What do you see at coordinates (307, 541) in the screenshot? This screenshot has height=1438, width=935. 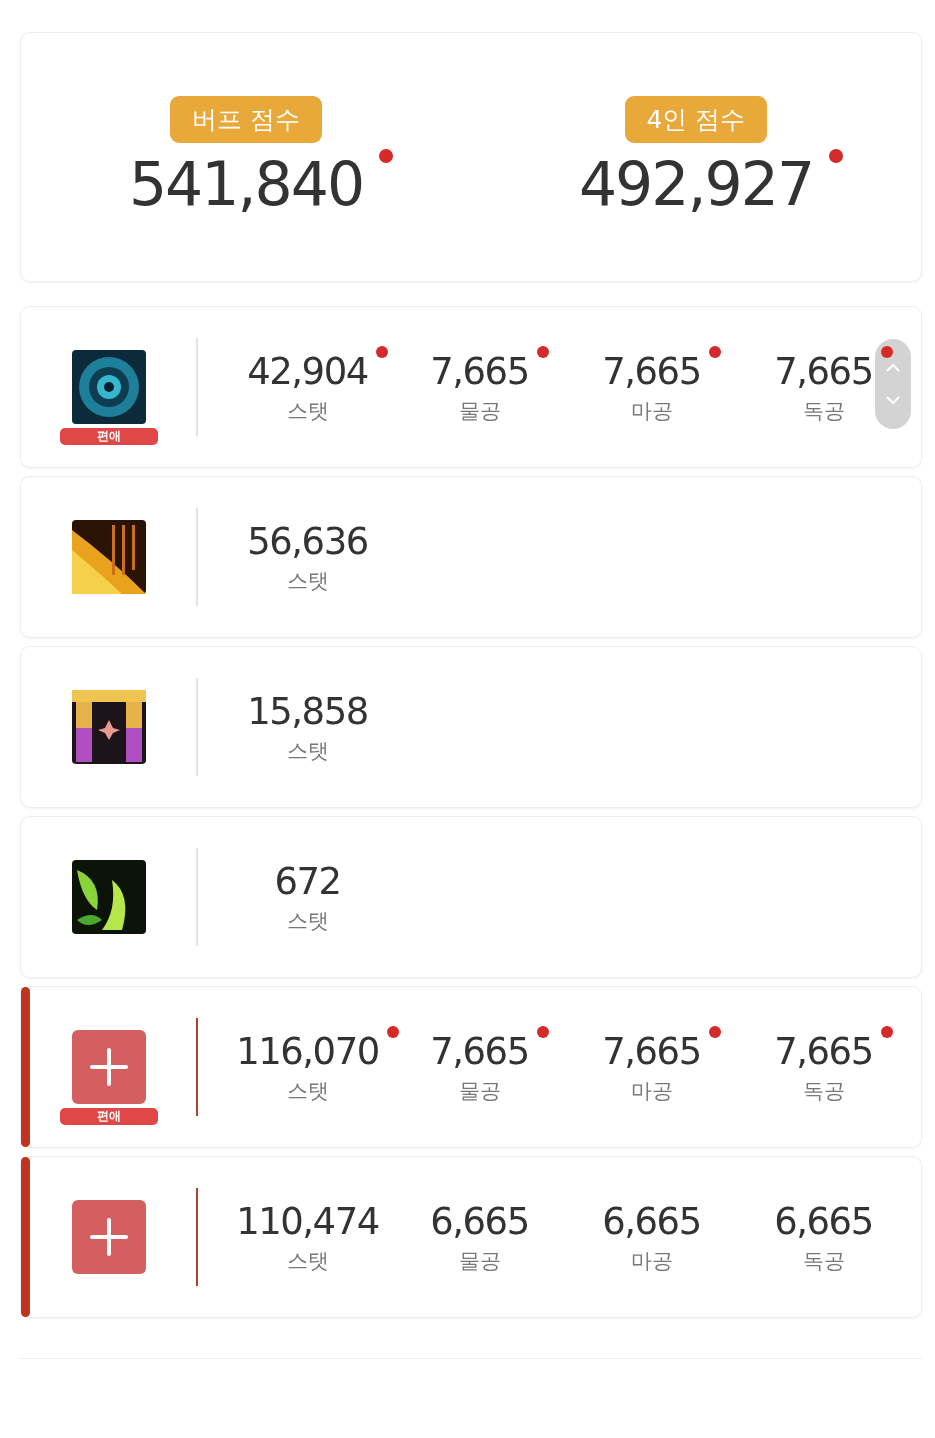 I see `stat-value: 56,636` at bounding box center [307, 541].